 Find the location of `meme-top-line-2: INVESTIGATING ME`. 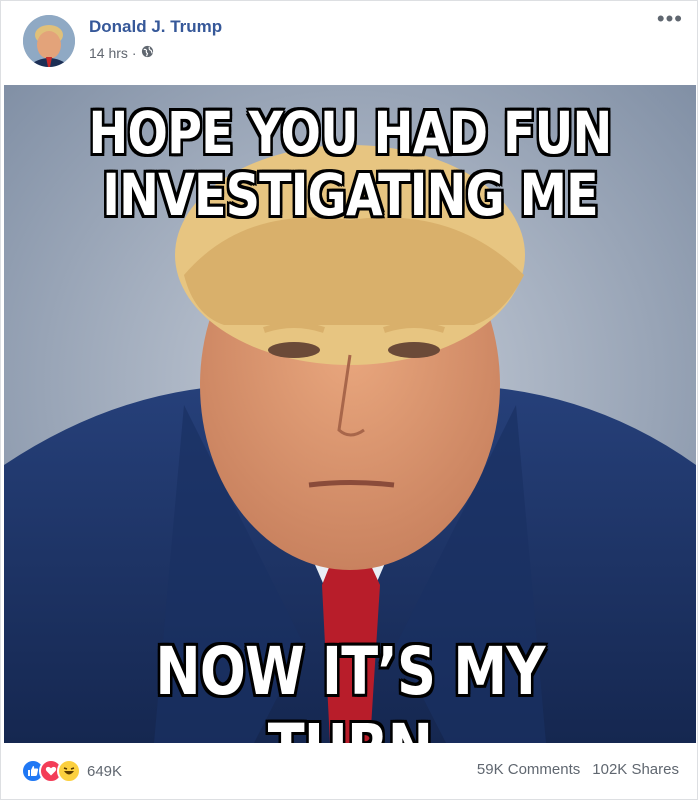

meme-top-line-2: INVESTIGATING ME is located at coordinates (350, 195).